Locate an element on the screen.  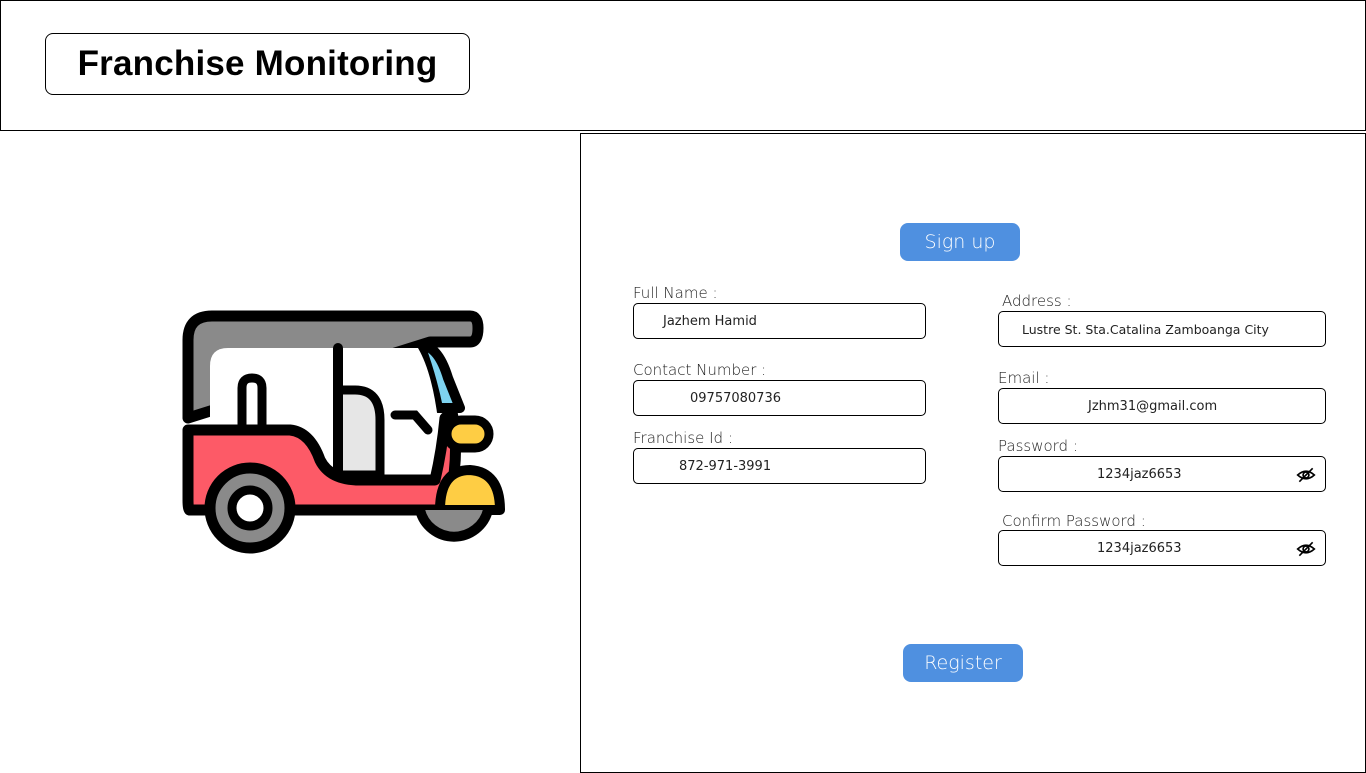
password-value: 1234jaz6653 is located at coordinates (1139, 474).